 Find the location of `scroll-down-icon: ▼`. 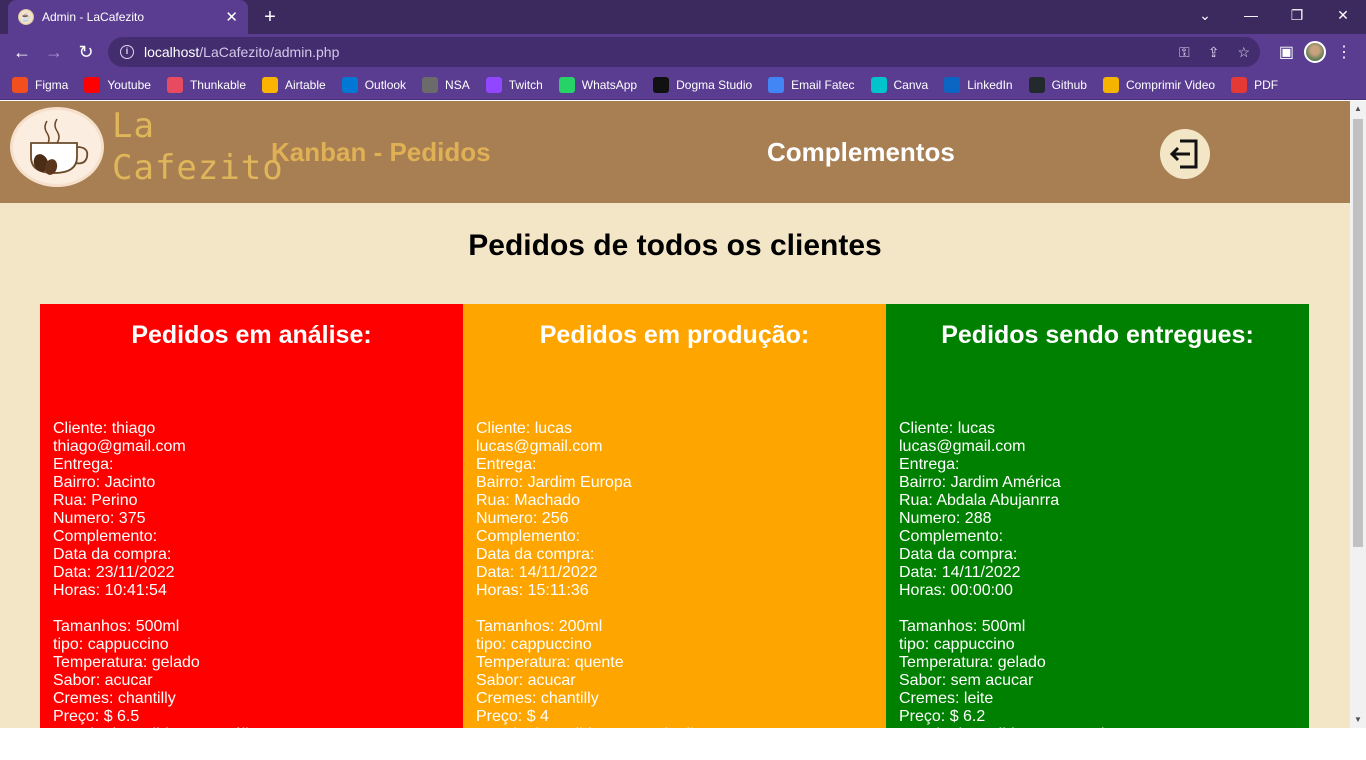

scroll-down-icon: ▼ is located at coordinates (1358, 720).